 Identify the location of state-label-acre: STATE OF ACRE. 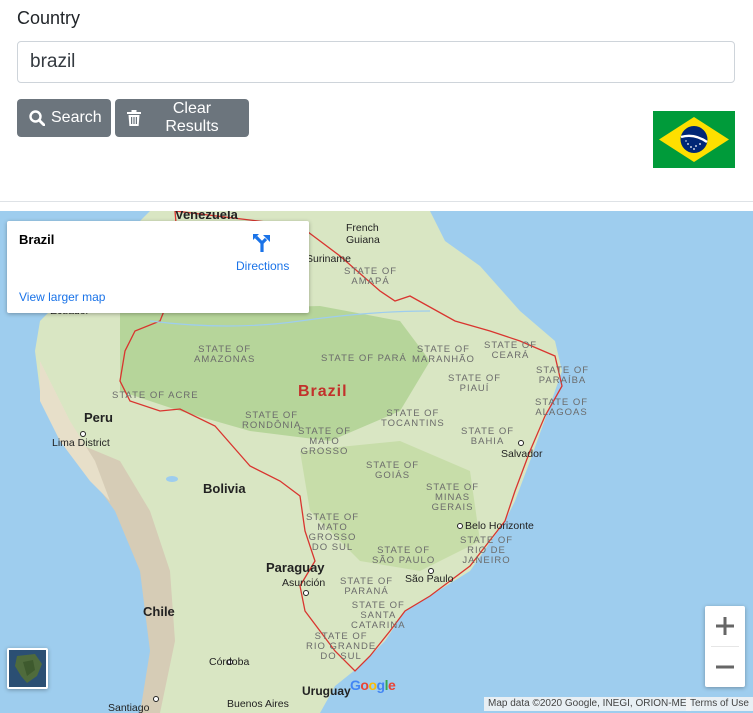
(155, 395).